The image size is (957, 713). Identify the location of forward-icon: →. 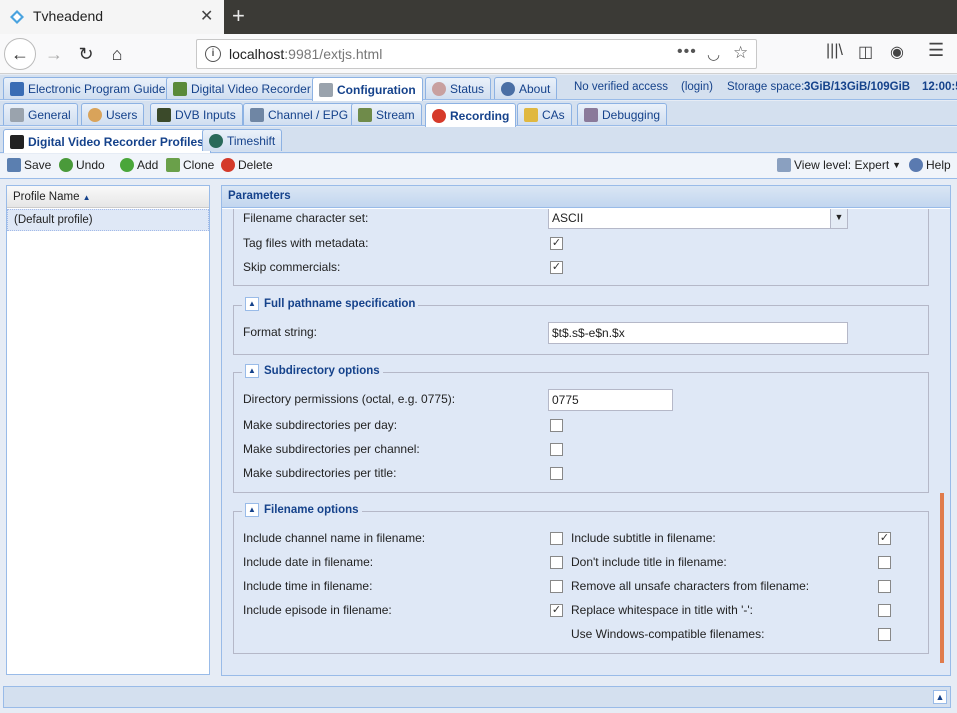
(54, 54).